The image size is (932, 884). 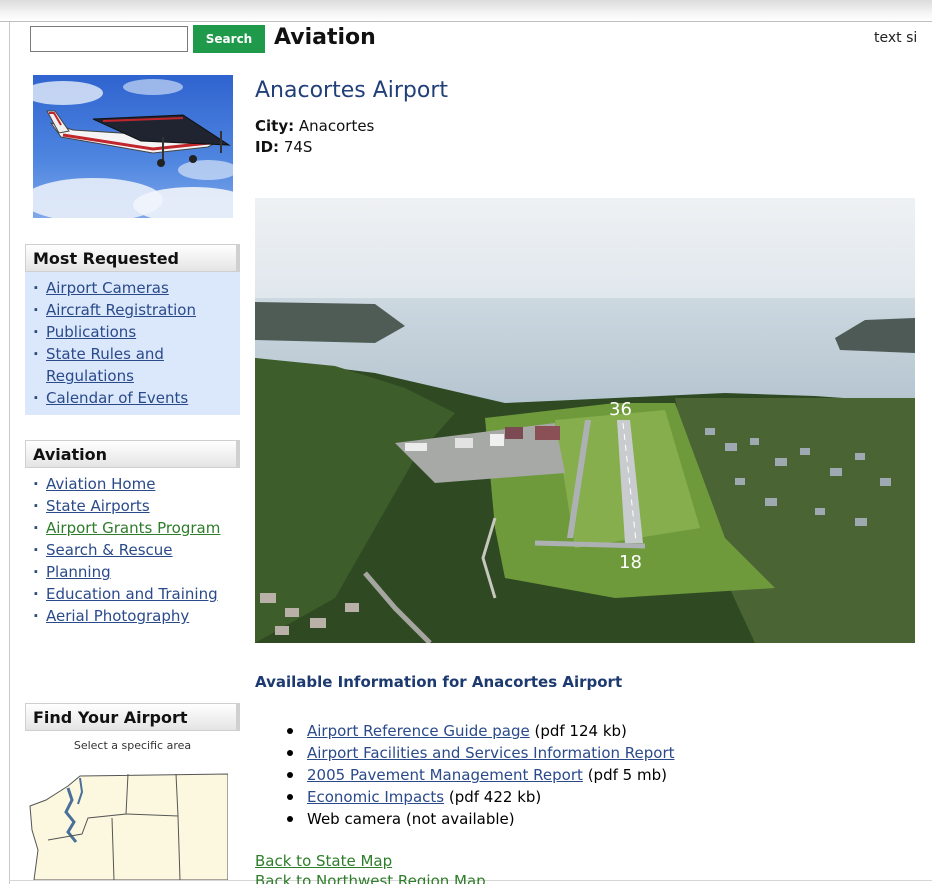 I want to click on publications-link: Publications, so click(x=91, y=332).